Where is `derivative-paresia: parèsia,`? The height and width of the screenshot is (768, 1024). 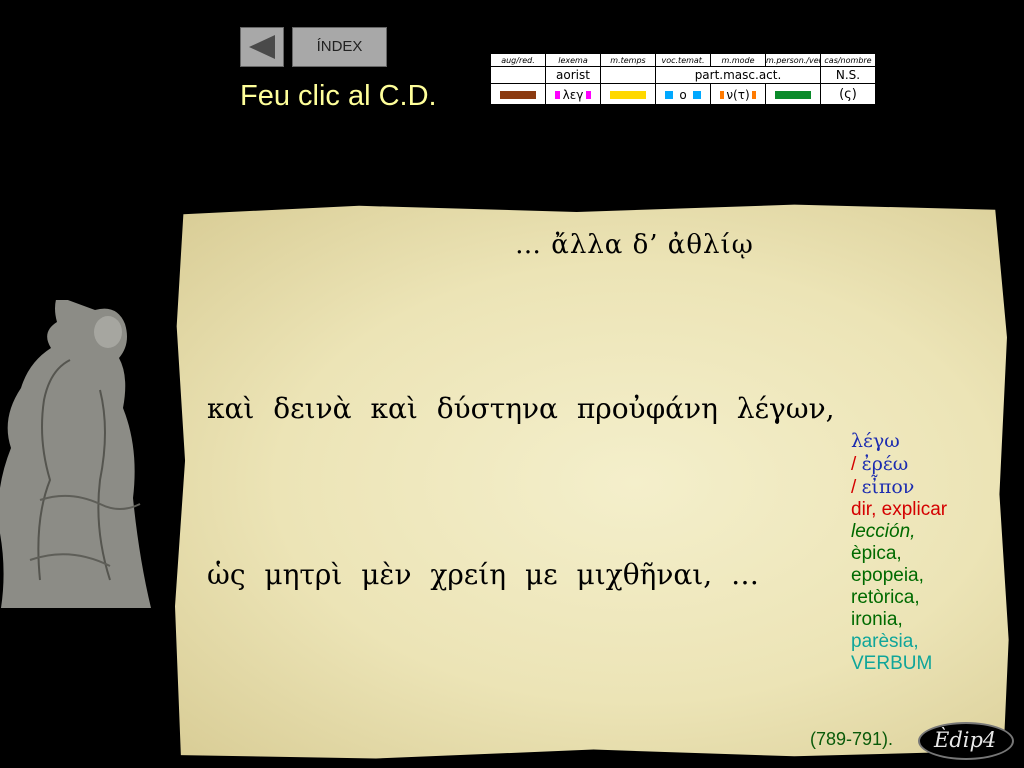
derivative-paresia: parèsia, is located at coordinates (885, 641).